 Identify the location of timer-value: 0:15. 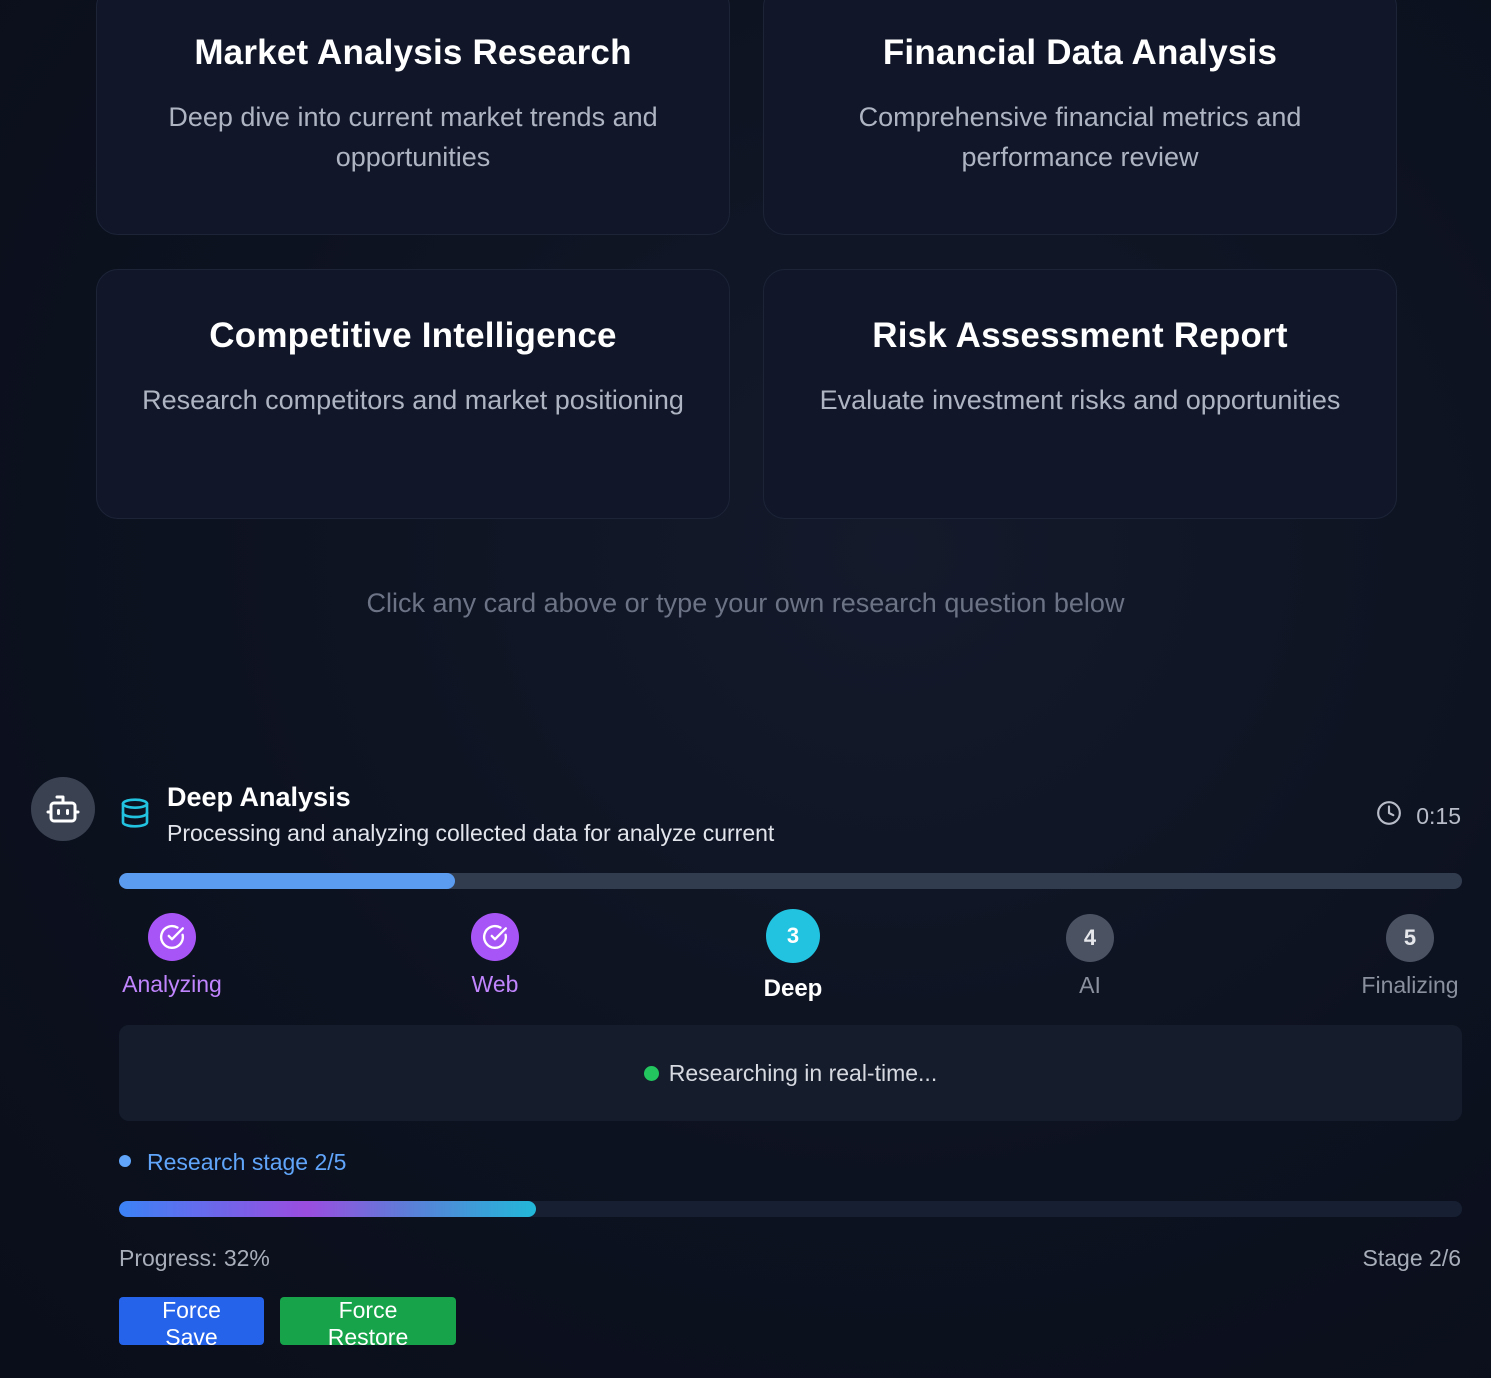
(1438, 815).